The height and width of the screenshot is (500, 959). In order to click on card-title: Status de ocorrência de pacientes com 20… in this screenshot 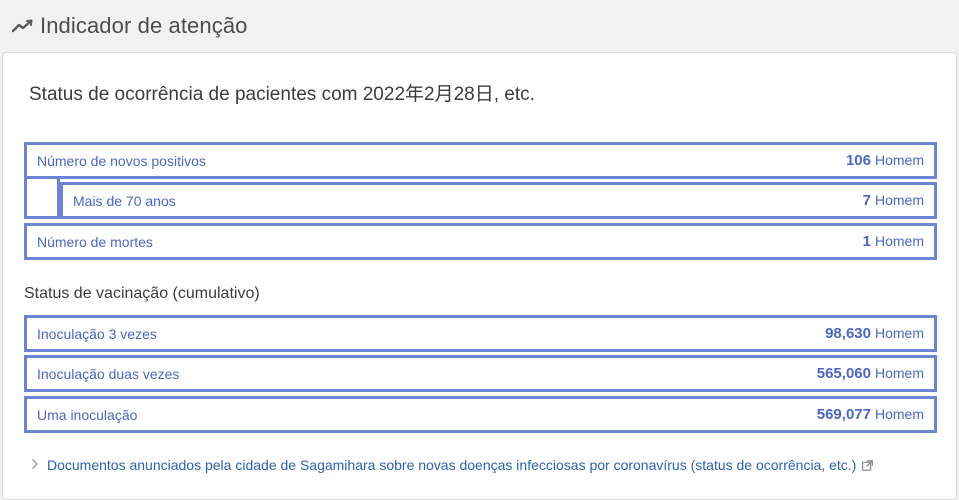, I will do `click(282, 94)`.